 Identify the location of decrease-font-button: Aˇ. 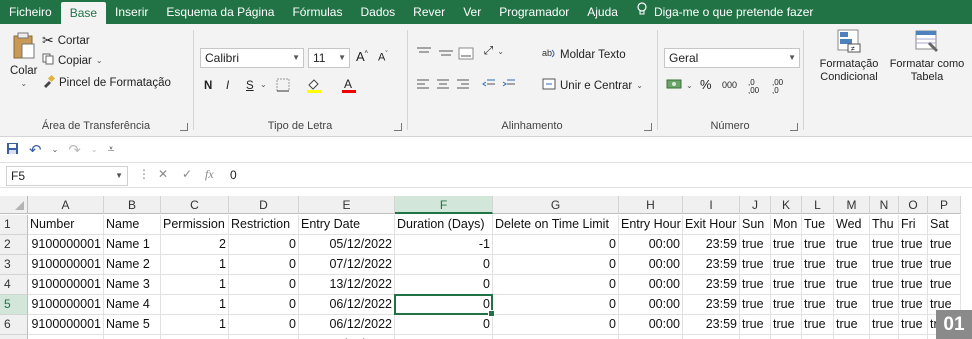
(383, 57).